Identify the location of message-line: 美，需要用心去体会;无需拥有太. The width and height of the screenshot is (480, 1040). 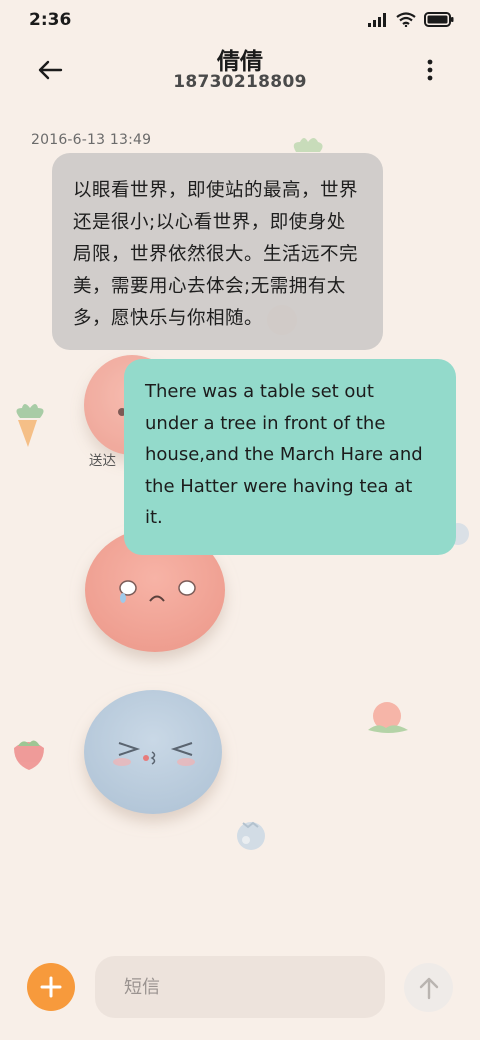
(209, 286).